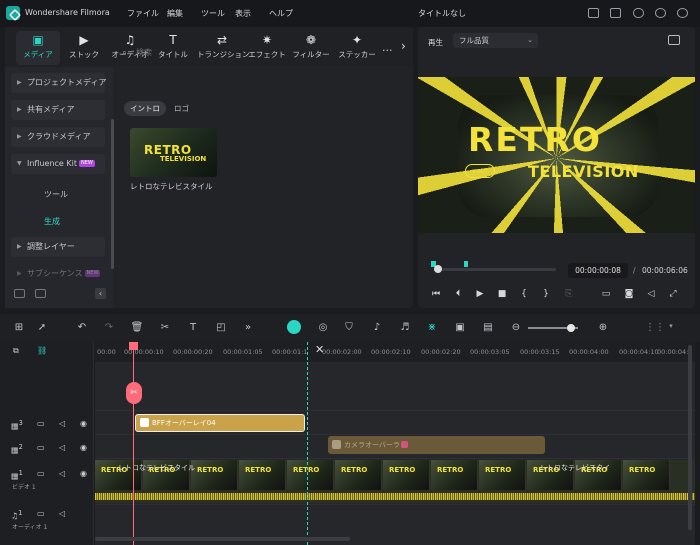 The image size is (700, 545). Describe the element at coordinates (92, 273) in the screenshot. I see `new-badge: NEW` at that location.